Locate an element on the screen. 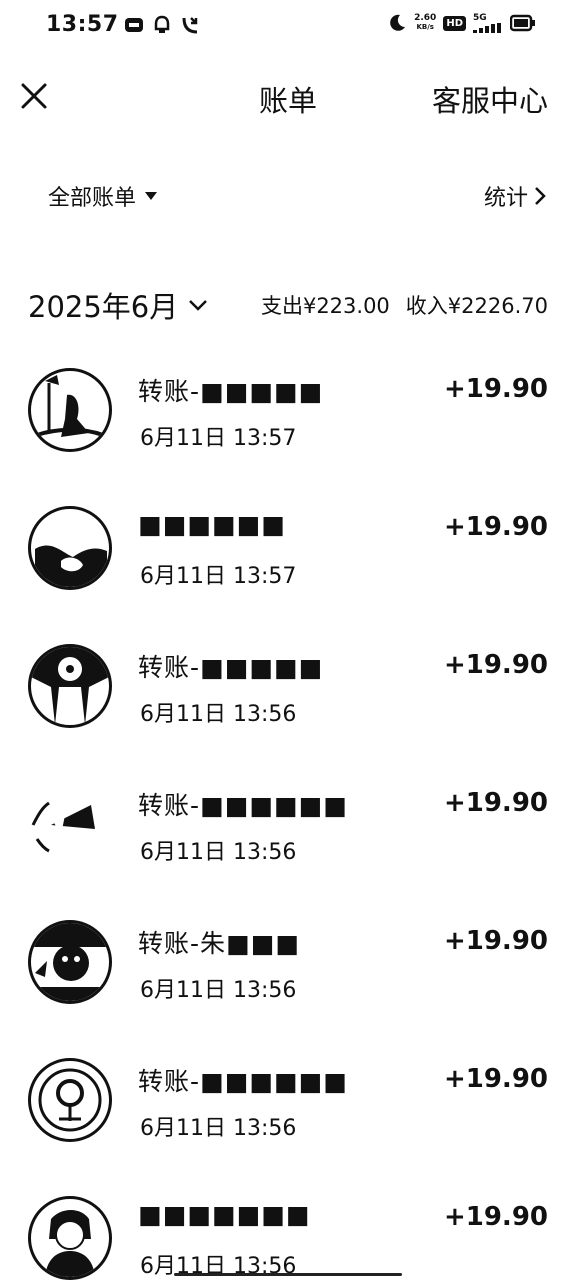  month-summary: 支出¥223.00 收入¥2226.70 is located at coordinates (404, 305).